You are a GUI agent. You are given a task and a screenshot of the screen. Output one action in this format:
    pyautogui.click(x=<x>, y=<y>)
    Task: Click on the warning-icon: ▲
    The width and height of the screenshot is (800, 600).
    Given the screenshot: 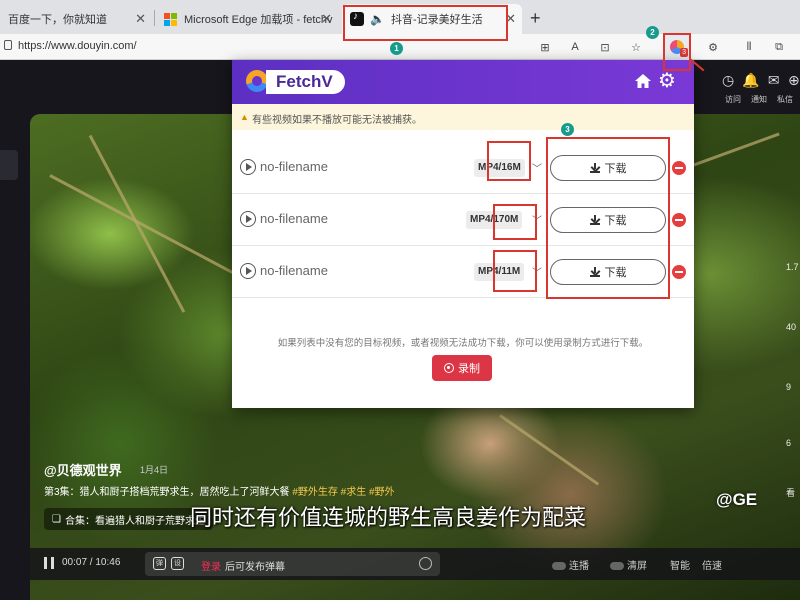 What is the action you would take?
    pyautogui.click(x=244, y=117)
    